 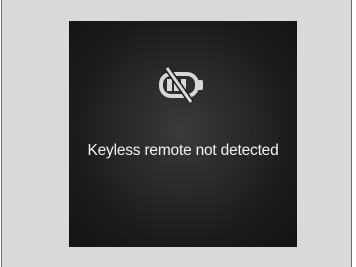 I want to click on keyless-remote-battery-slash-icon, so click(x=181, y=85).